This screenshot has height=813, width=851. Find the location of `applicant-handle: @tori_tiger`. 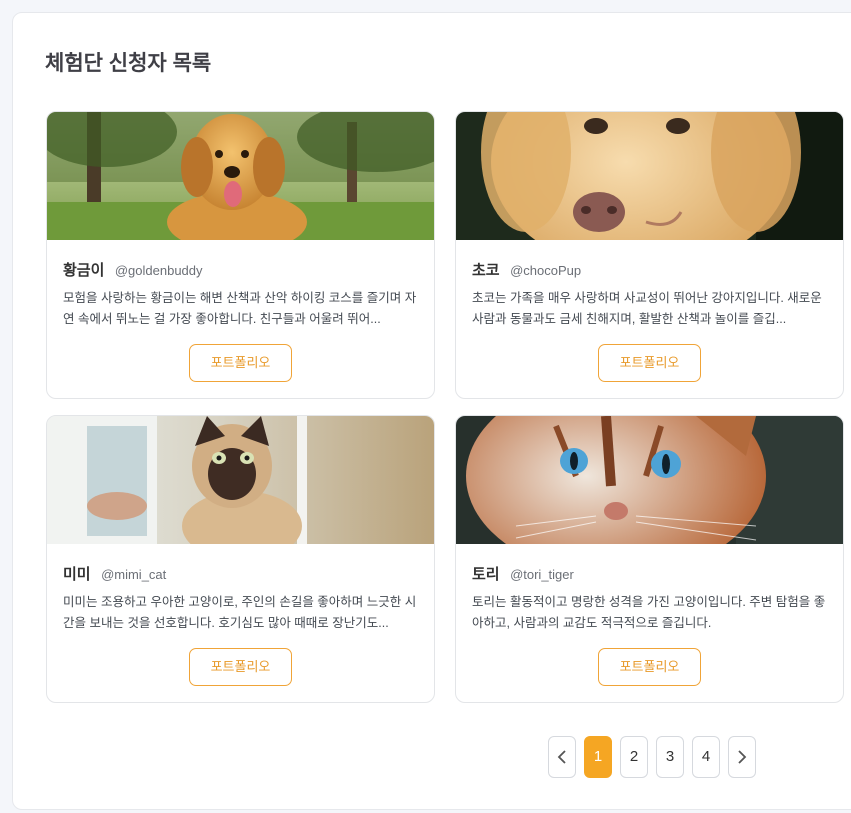

applicant-handle: @tori_tiger is located at coordinates (542, 574).